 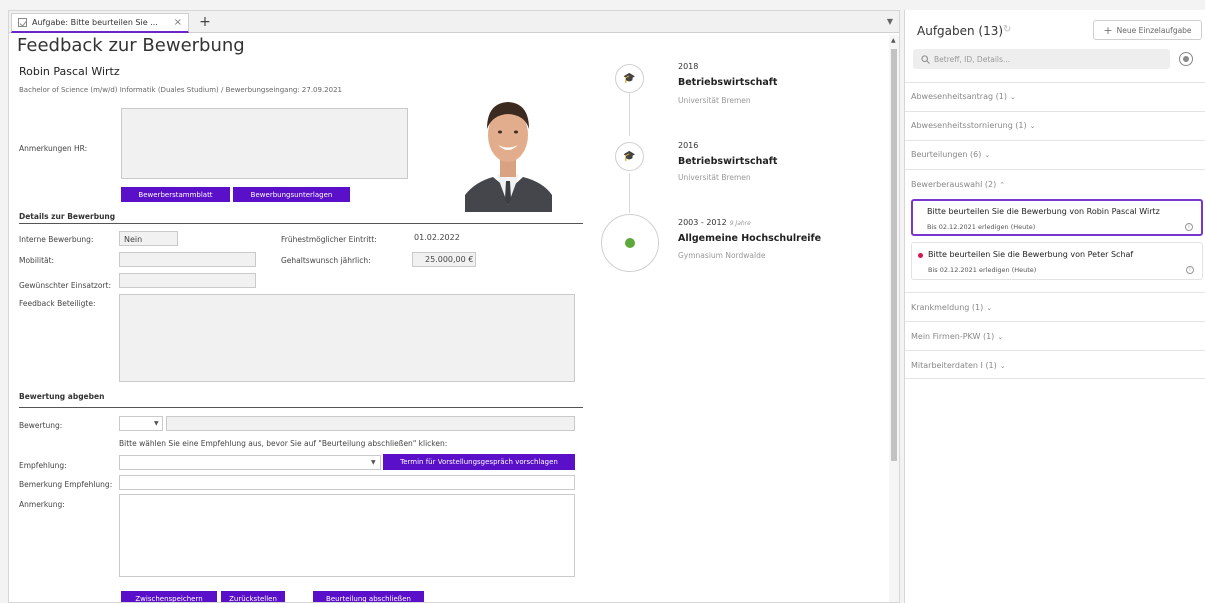 What do you see at coordinates (178, 22) in the screenshot?
I see `close-icon: ×` at bounding box center [178, 22].